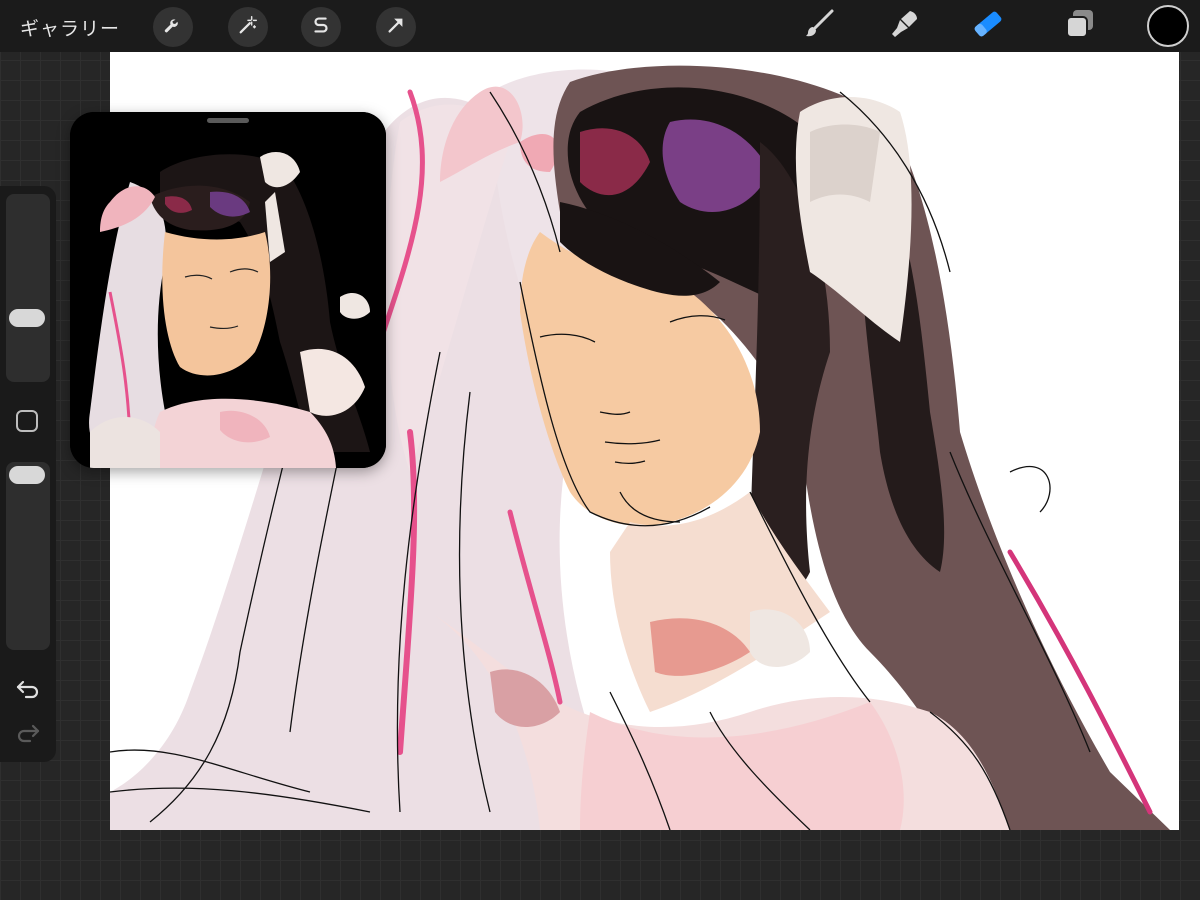  I want to click on opacity-knob, so click(27, 475).